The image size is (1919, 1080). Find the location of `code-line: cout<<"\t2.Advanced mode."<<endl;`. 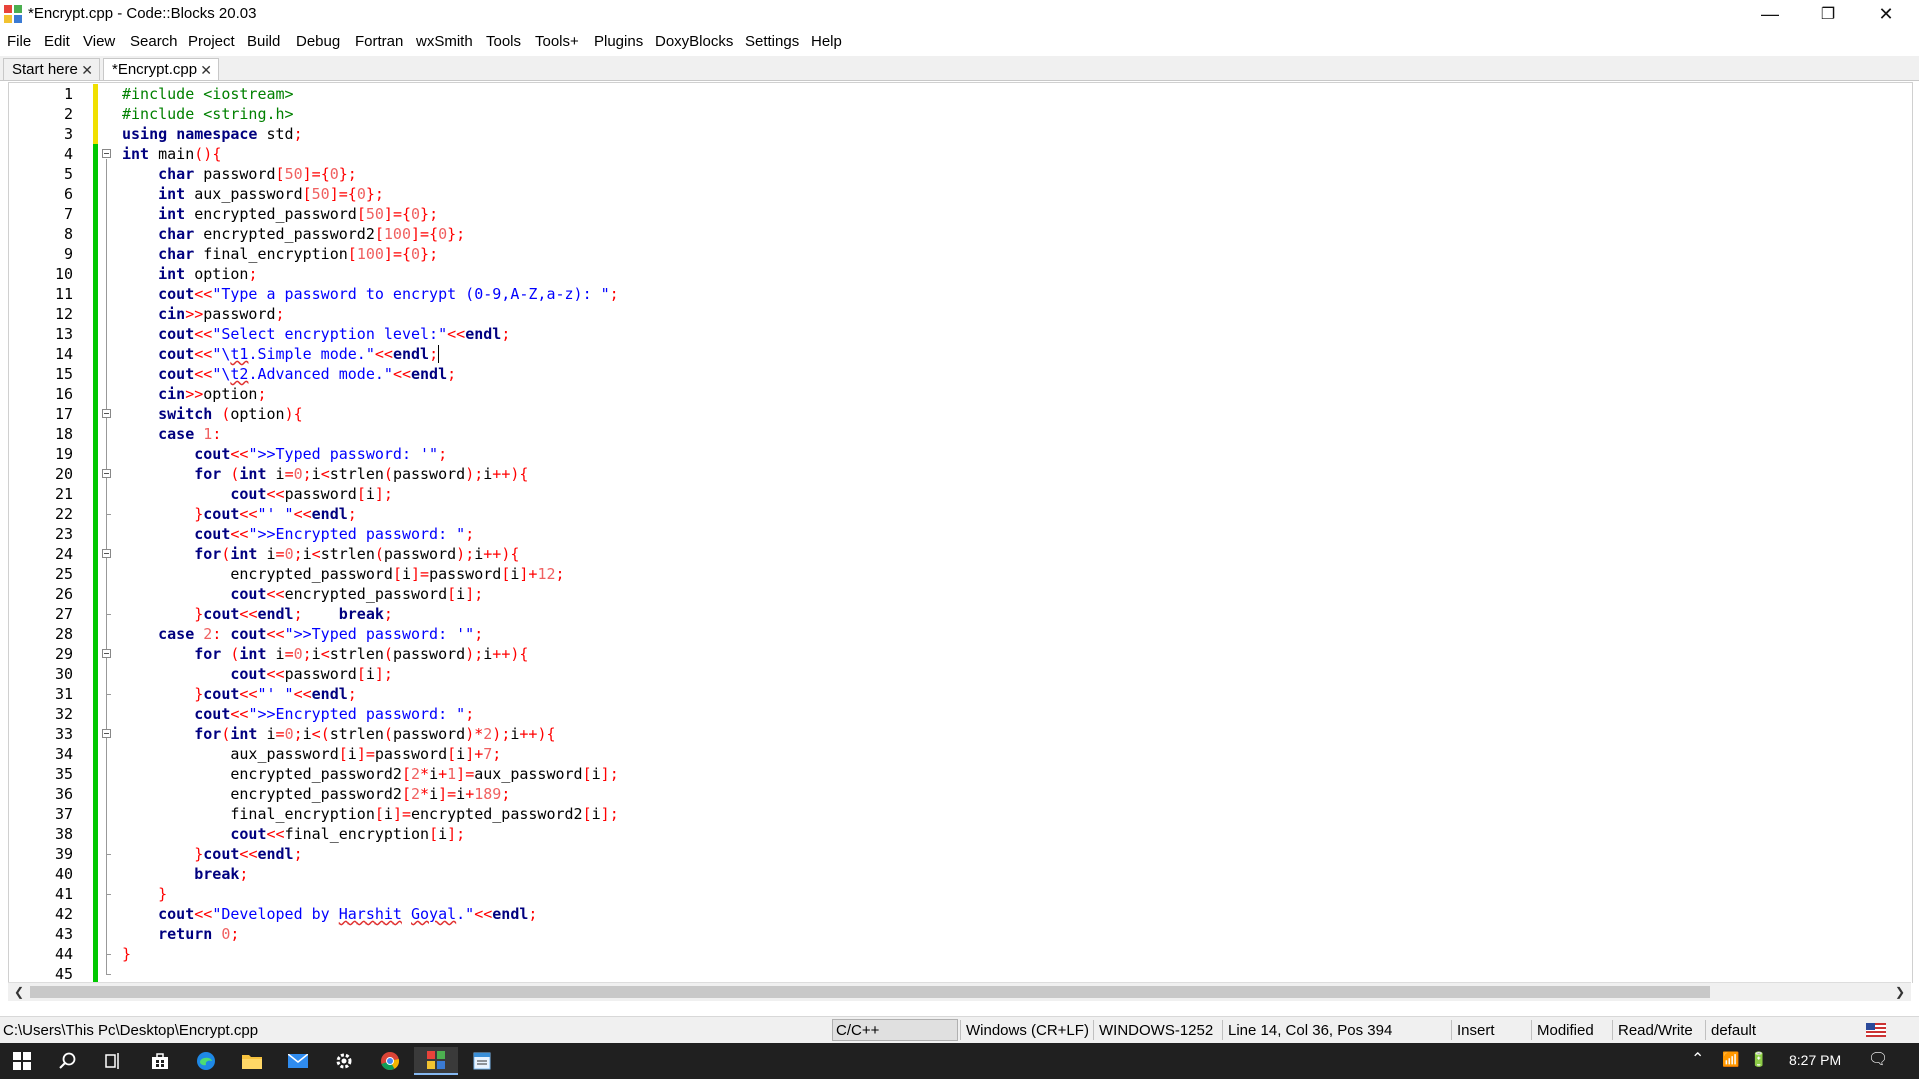

code-line: cout<<"\t2.Advanced mode."<<endl; is located at coordinates (289, 374).